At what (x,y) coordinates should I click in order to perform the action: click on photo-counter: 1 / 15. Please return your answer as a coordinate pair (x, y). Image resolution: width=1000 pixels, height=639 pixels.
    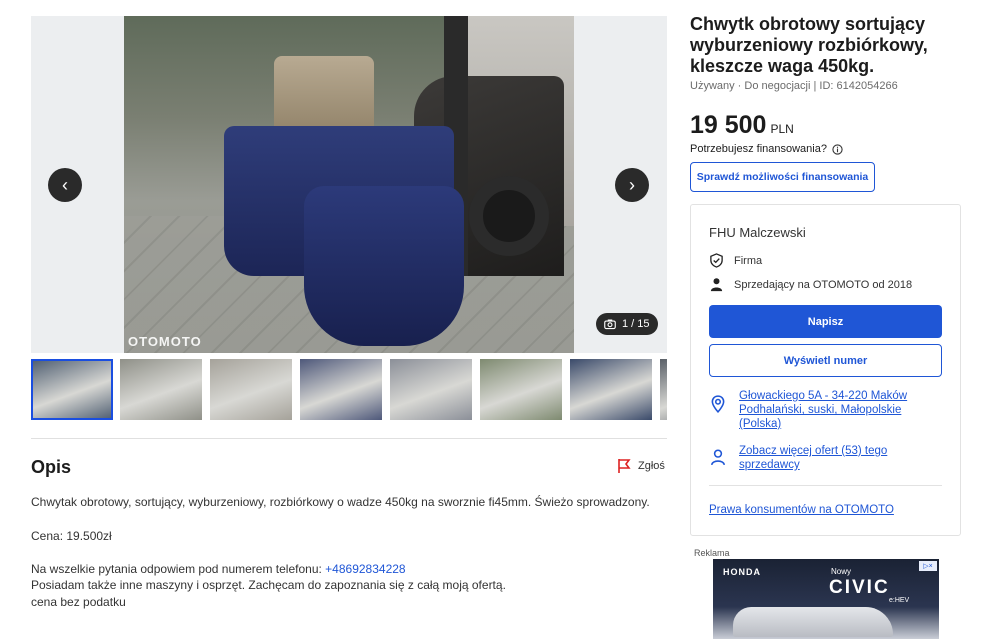
    Looking at the image, I should click on (627, 324).